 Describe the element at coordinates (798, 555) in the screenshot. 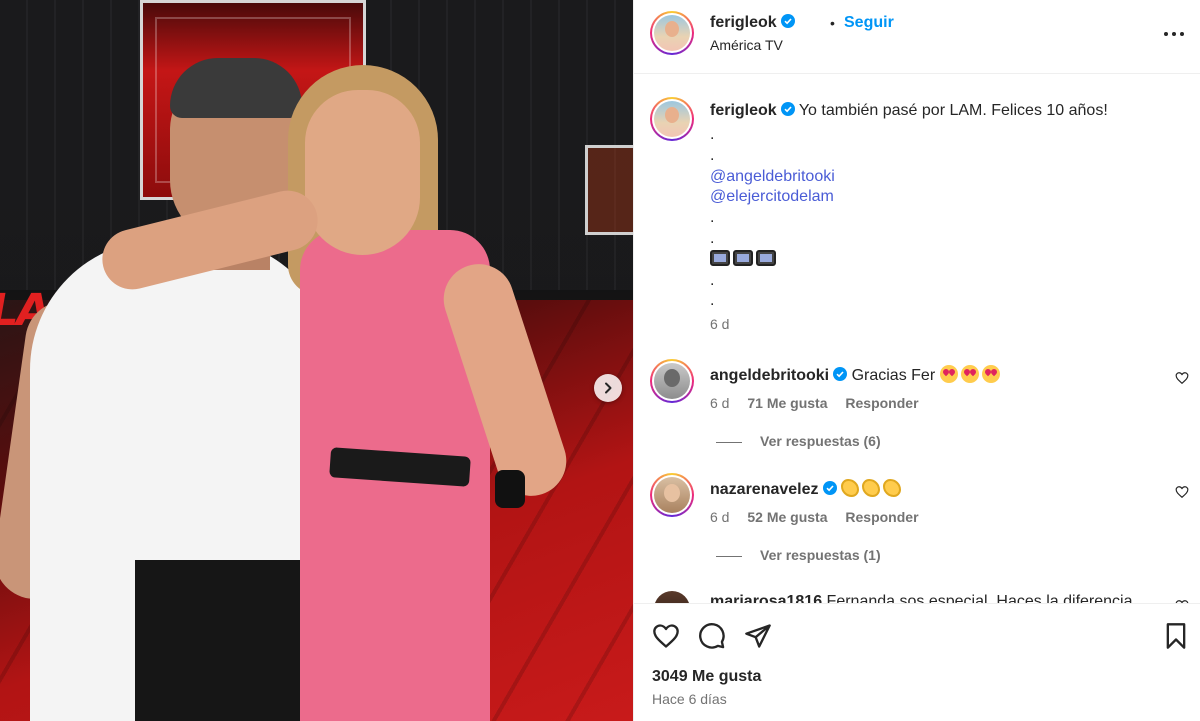

I see `view-replies-button: Ver respuestas (1)` at that location.